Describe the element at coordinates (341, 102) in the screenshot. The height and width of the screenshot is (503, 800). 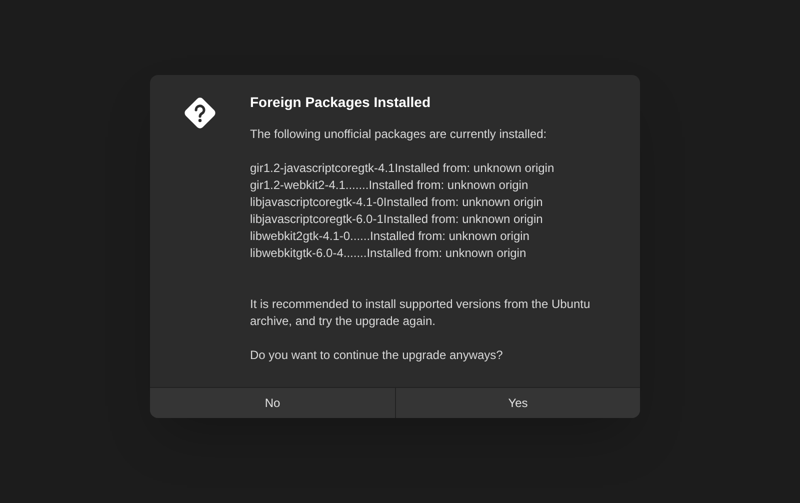
I see `dialog-title: Foreign Packages Installed` at that location.